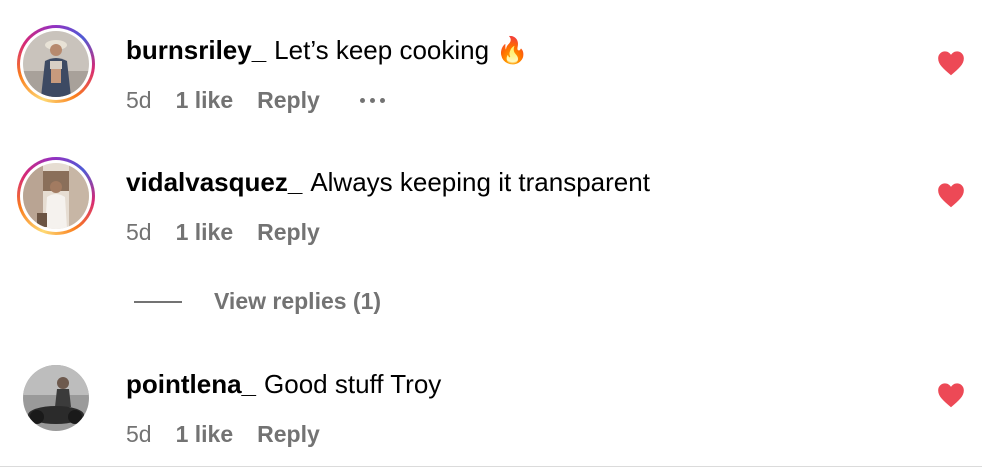 Image resolution: width=982 pixels, height=476 pixels. Describe the element at coordinates (401, 50) in the screenshot. I see `comment-text: Let’s keep cooking 🔥` at that location.